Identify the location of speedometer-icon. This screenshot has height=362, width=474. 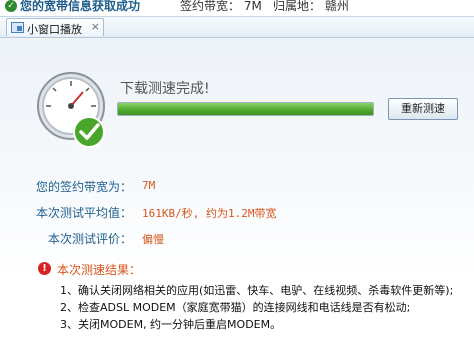
(73, 111).